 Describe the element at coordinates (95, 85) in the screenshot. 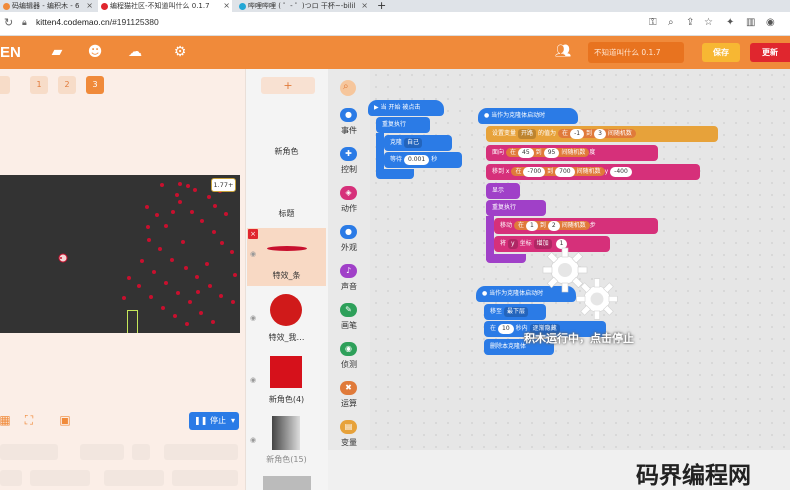

I see `scene-tab-3: 3` at that location.